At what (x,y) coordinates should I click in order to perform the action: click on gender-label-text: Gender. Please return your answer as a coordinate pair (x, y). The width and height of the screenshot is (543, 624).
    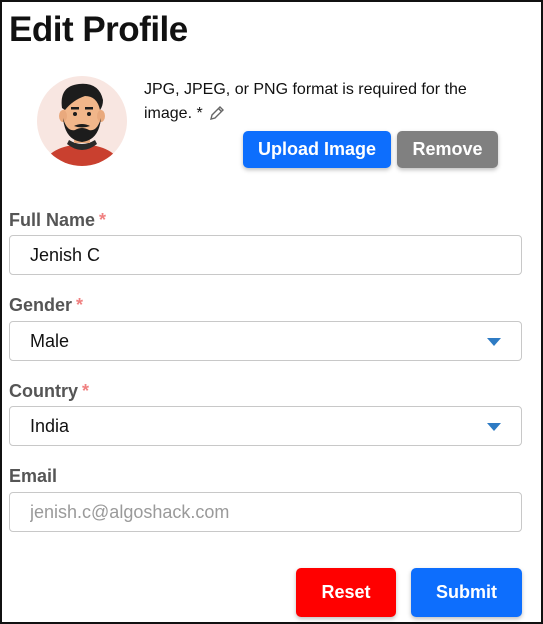
    Looking at the image, I should click on (41, 305).